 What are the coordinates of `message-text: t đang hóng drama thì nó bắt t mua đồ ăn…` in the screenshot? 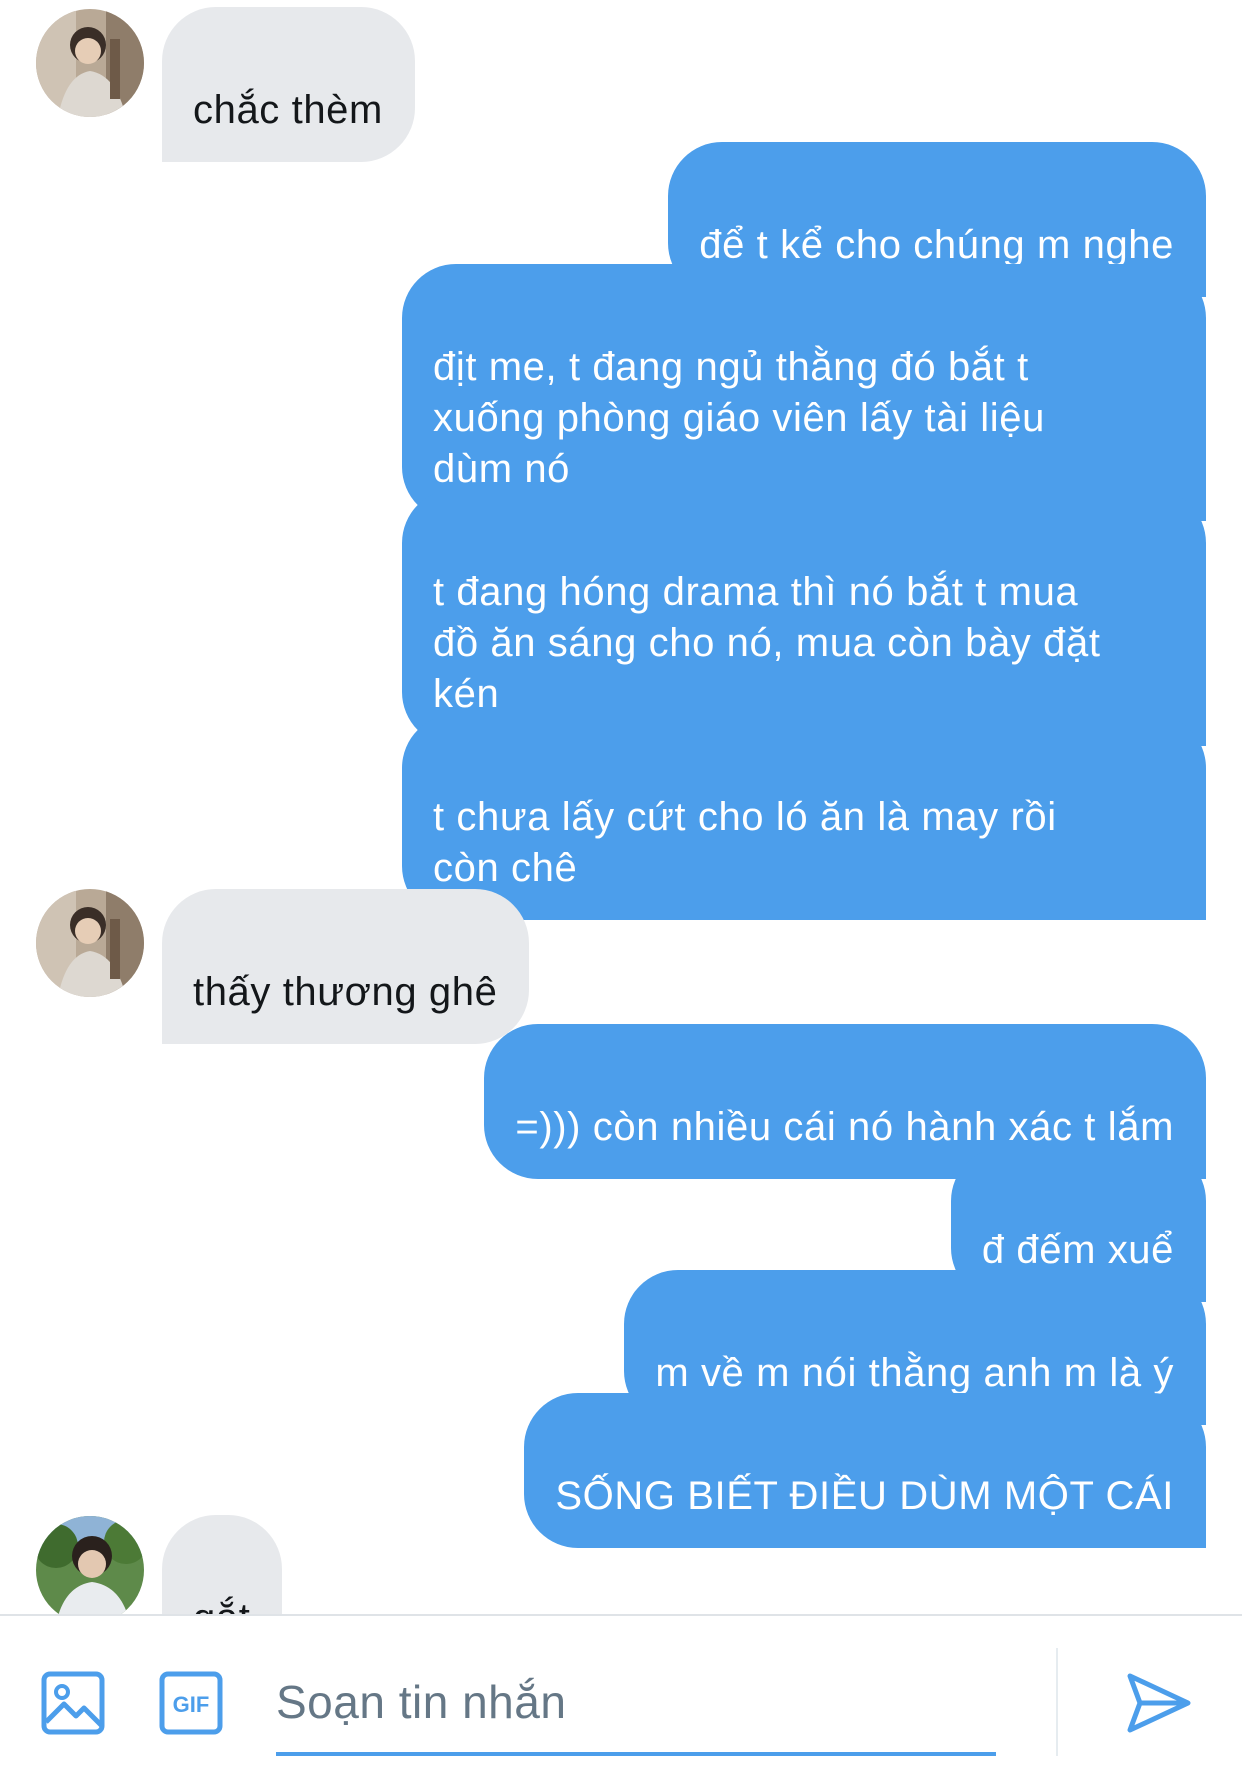 It's located at (767, 643).